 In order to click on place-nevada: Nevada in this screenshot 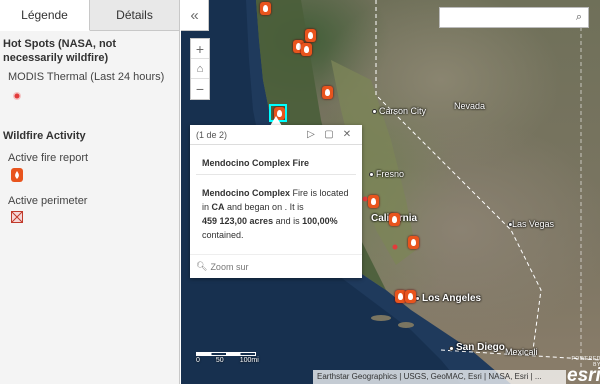, I will do `click(470, 106)`.